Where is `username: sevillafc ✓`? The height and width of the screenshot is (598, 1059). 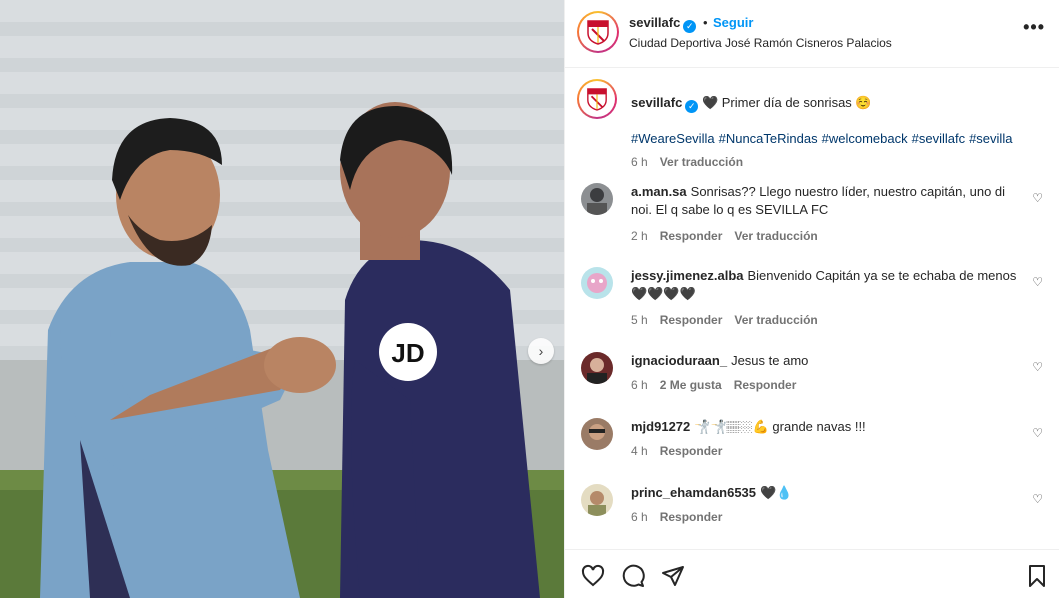
username: sevillafc ✓ is located at coordinates (663, 24).